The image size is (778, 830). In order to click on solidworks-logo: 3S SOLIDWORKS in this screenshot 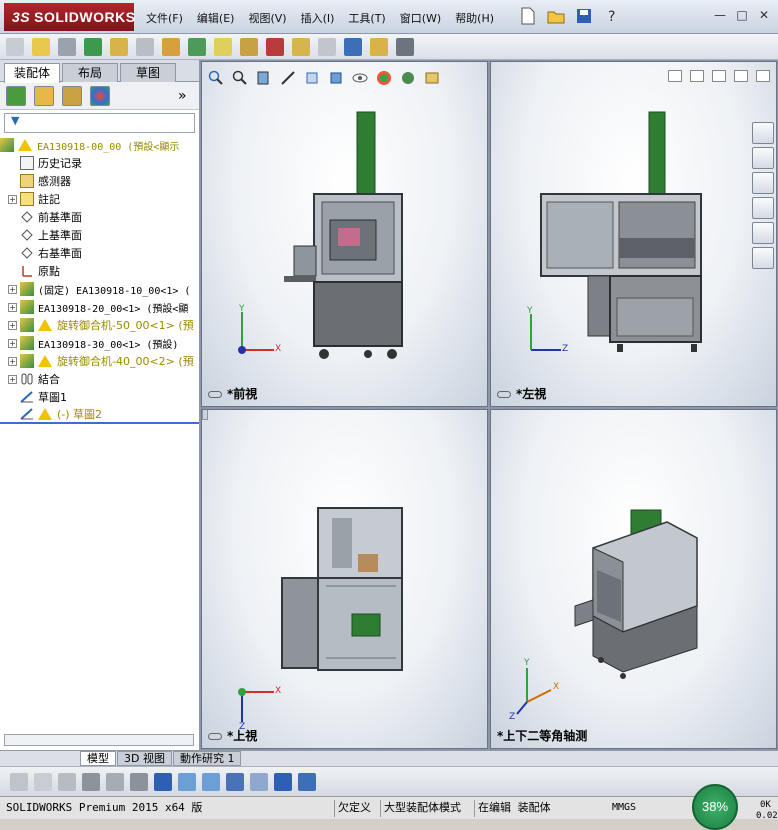, I will do `click(70, 17)`.